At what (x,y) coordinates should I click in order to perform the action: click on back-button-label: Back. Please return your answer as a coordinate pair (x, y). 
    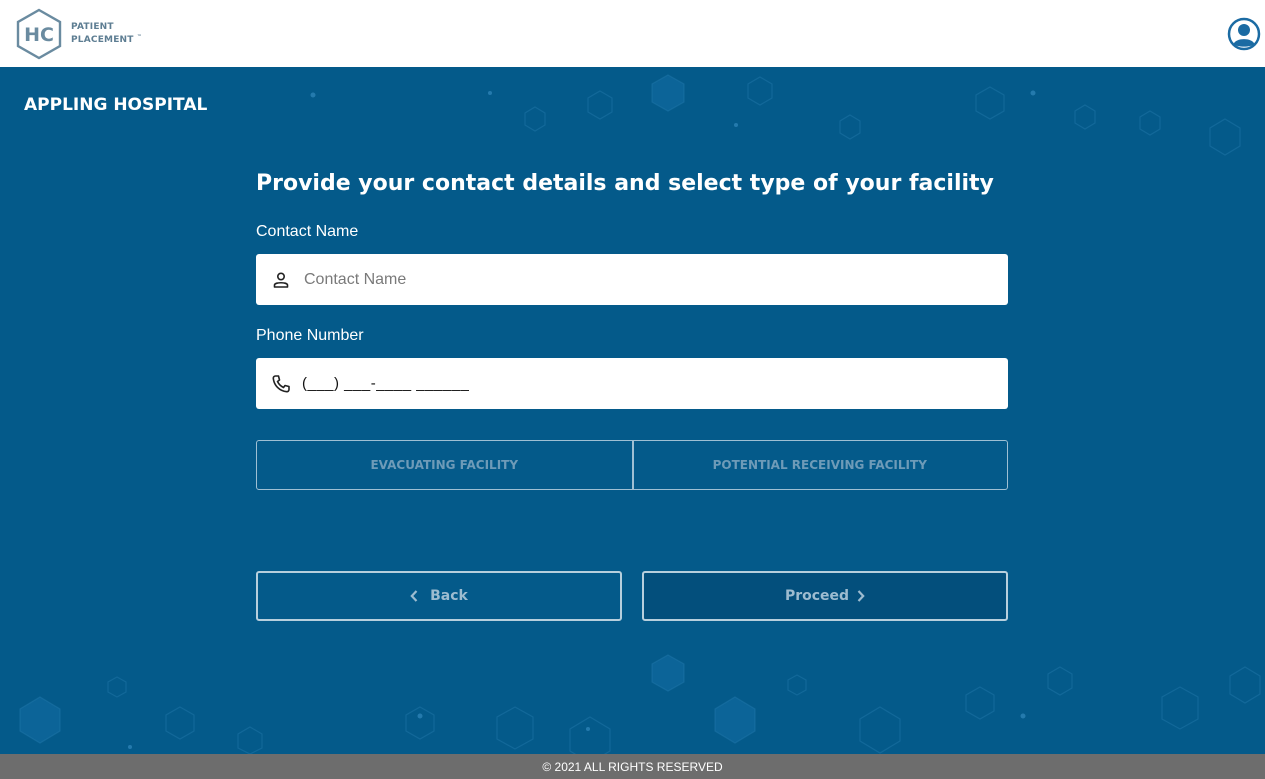
    Looking at the image, I should click on (449, 596).